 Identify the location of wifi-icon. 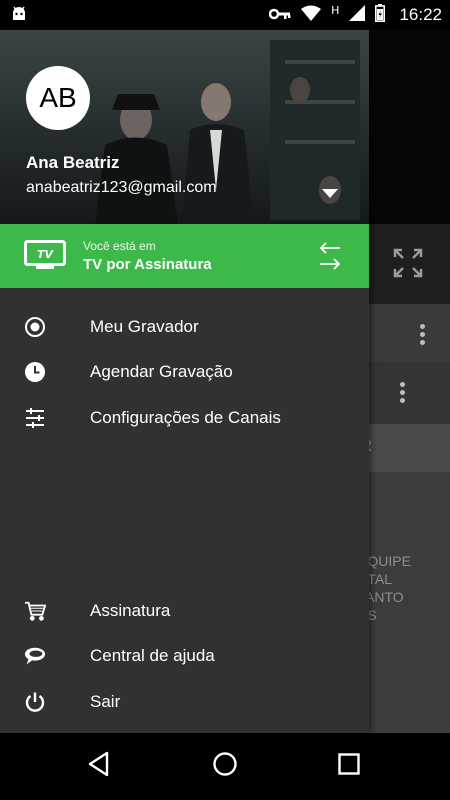
(311, 15).